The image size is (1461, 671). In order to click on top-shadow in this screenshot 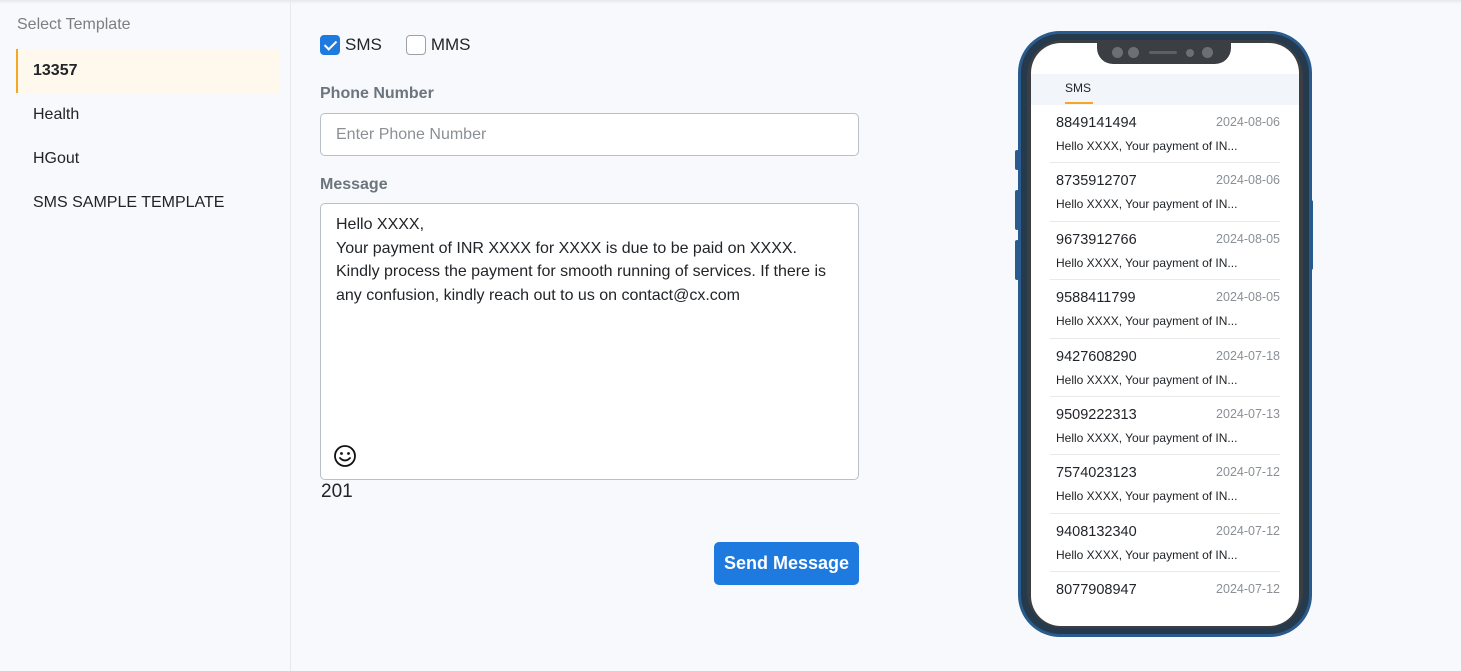, I will do `click(730, 2)`.